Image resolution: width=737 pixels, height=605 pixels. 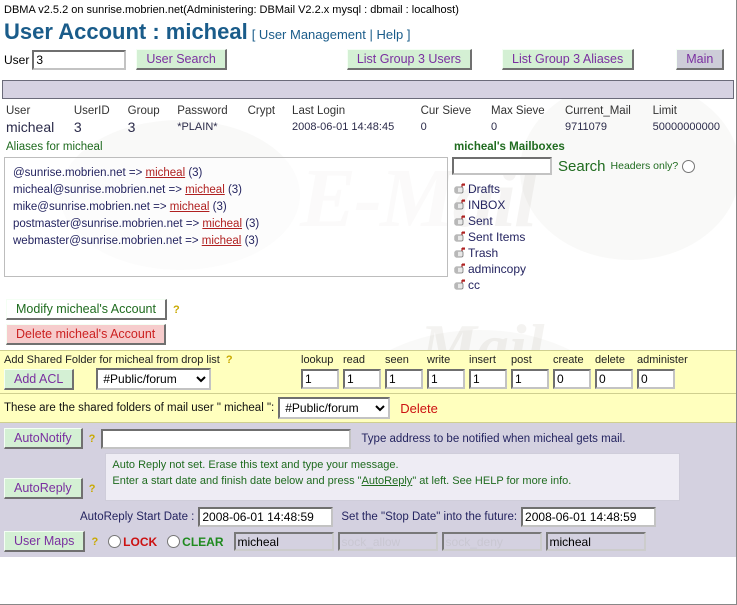 I want to click on login-field-wrap: login, so click(x=283, y=541).